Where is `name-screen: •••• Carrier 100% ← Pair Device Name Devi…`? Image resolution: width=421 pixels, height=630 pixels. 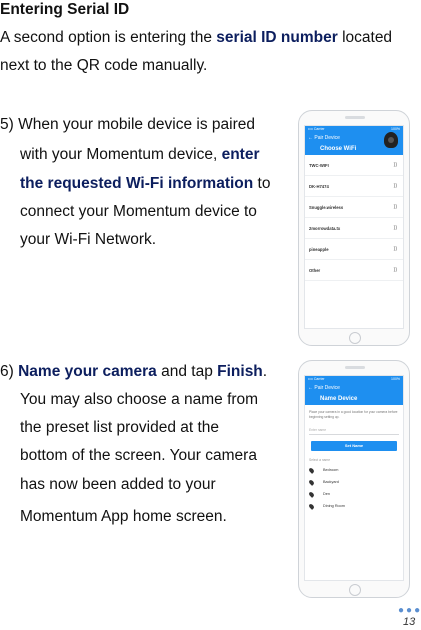
name-screen: •••• Carrier 100% ← Pair Device Name Devi… is located at coordinates (354, 478).